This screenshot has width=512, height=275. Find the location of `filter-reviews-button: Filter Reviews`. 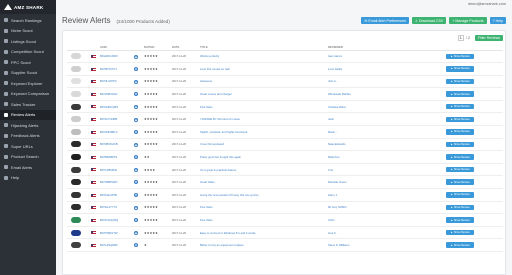

filter-reviews-button: Filter Reviews is located at coordinates (489, 38).